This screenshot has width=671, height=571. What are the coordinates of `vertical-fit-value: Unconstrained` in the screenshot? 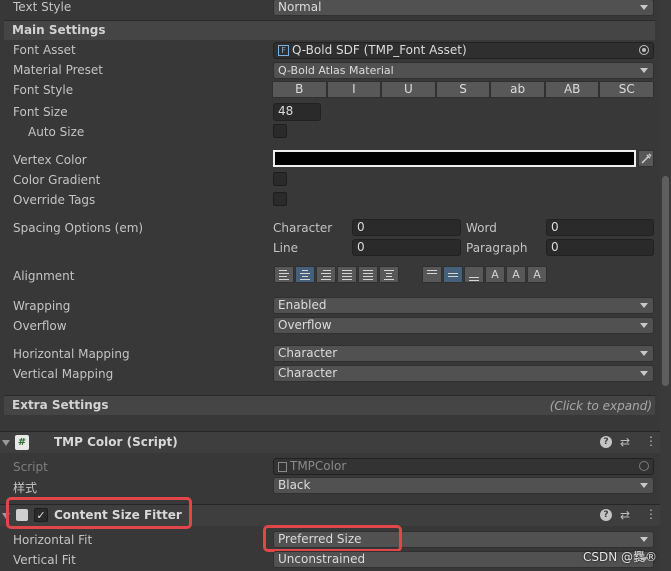 It's located at (322, 559).